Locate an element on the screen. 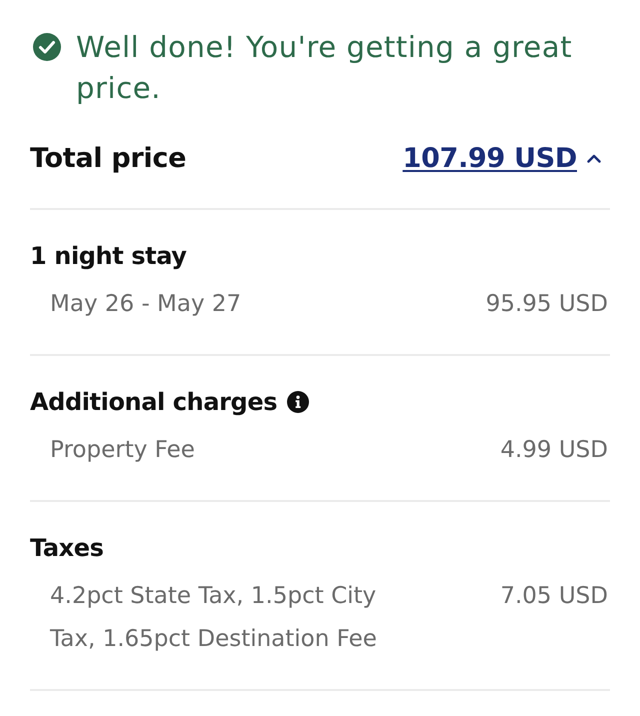 This screenshot has height=716, width=640. section-title: 1 night stay is located at coordinates (108, 256).